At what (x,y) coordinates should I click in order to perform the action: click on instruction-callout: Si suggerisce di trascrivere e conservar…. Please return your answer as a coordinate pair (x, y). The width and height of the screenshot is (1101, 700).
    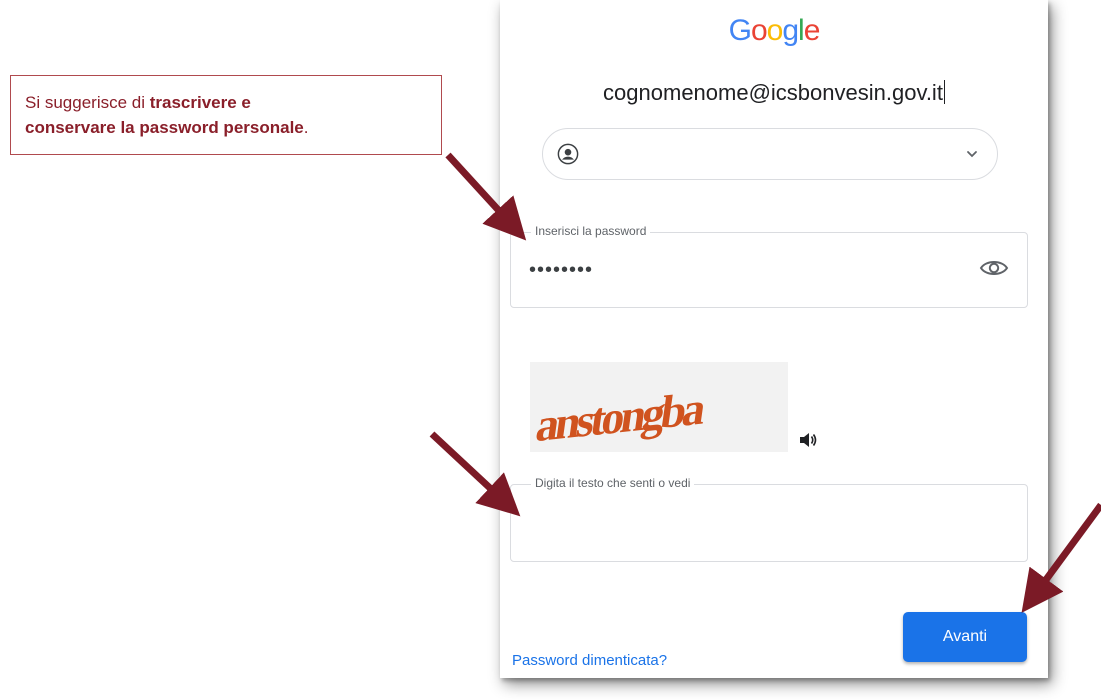
    Looking at the image, I should click on (226, 115).